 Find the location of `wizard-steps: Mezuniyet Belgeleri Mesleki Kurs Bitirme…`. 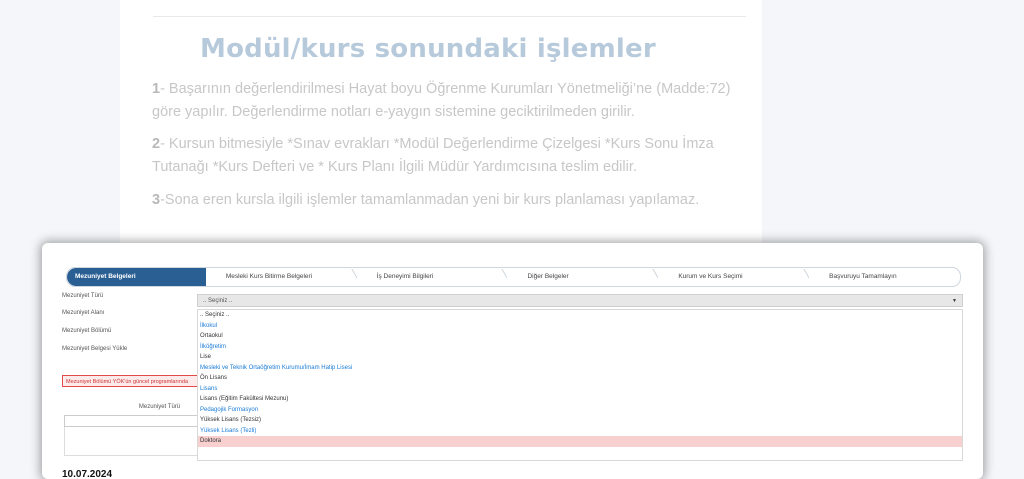

wizard-steps: Mezuniyet Belgeleri Mesleki Kurs Bitirme… is located at coordinates (513, 277).